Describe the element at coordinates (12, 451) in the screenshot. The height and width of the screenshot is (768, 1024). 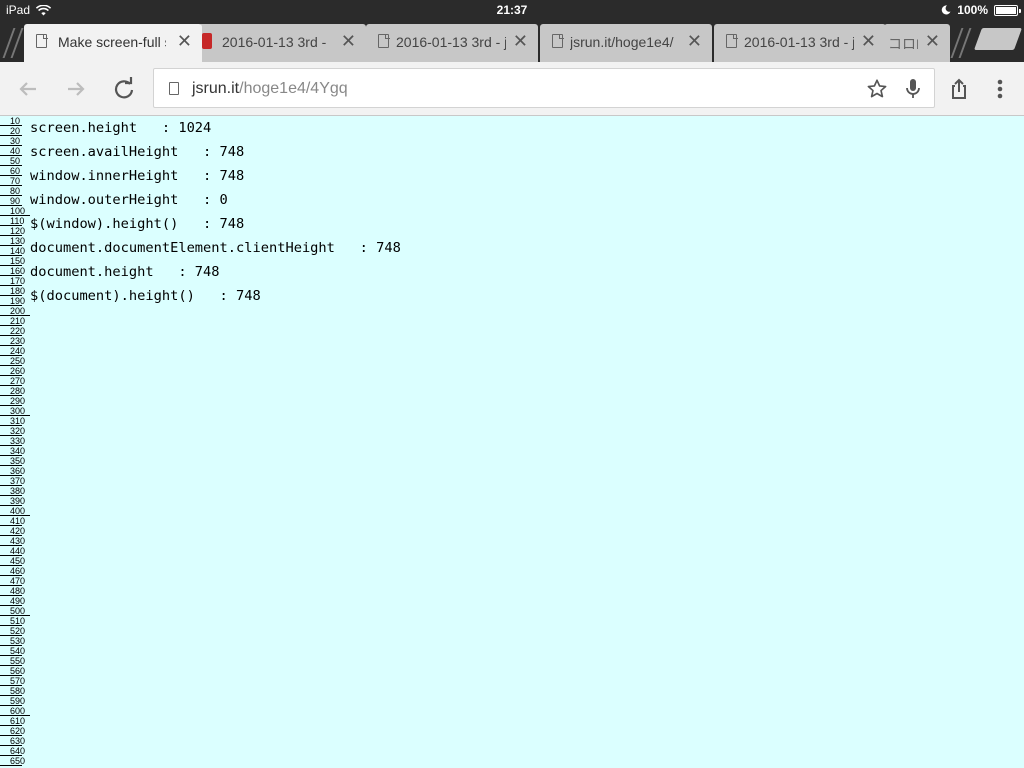
I see `ruler-tick: 340` at that location.